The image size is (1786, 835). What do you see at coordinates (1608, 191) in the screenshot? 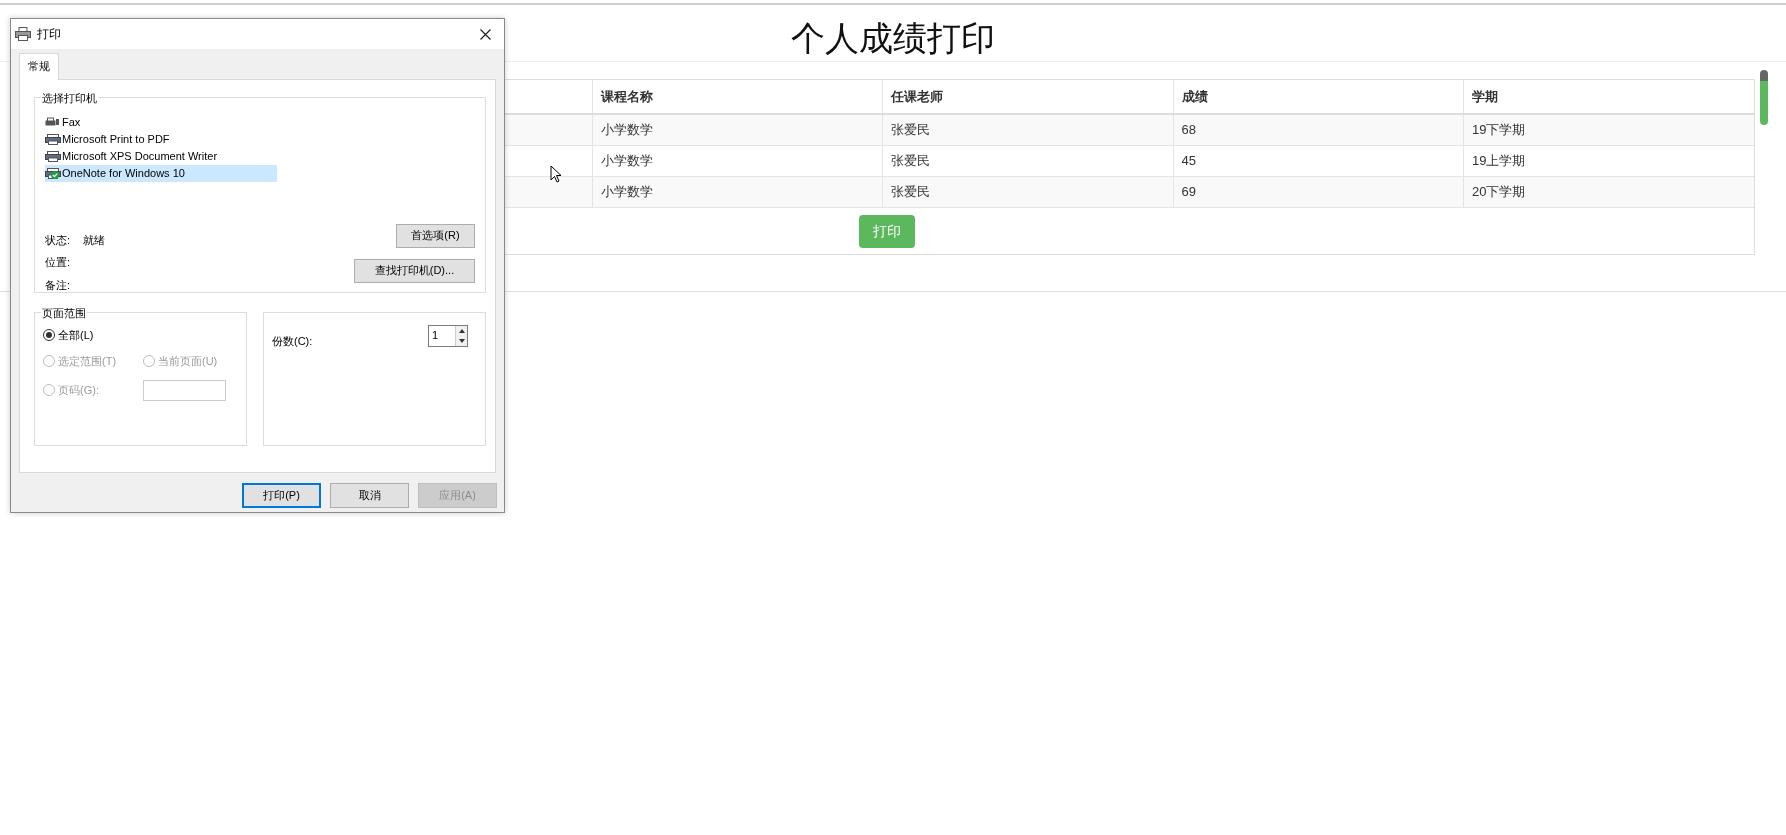
I see `table-cell: 20下学期` at bounding box center [1608, 191].